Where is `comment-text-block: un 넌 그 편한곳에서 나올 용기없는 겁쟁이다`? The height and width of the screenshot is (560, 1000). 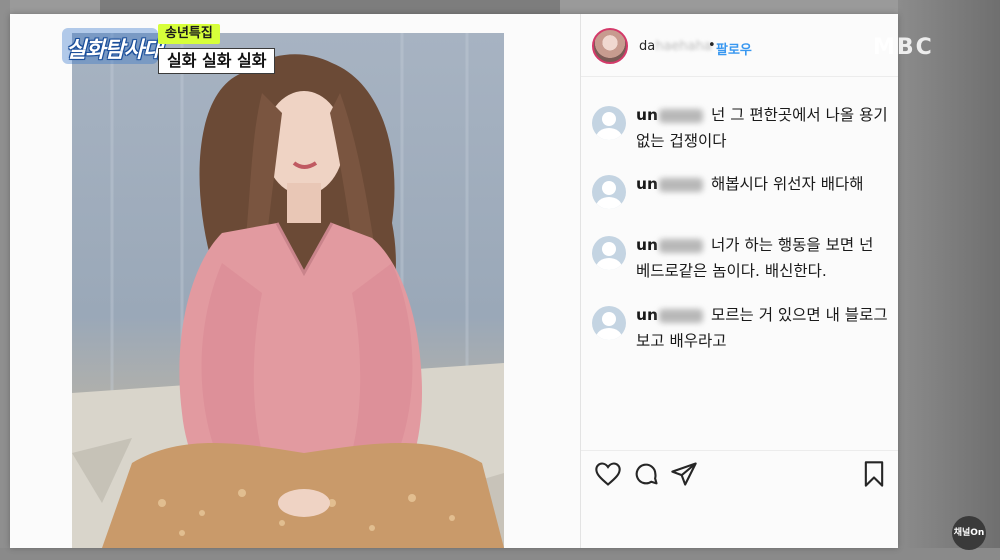 comment-text-block: un 넌 그 편한곳에서 나올 용기없는 겁쟁이다 is located at coordinates (763, 128).